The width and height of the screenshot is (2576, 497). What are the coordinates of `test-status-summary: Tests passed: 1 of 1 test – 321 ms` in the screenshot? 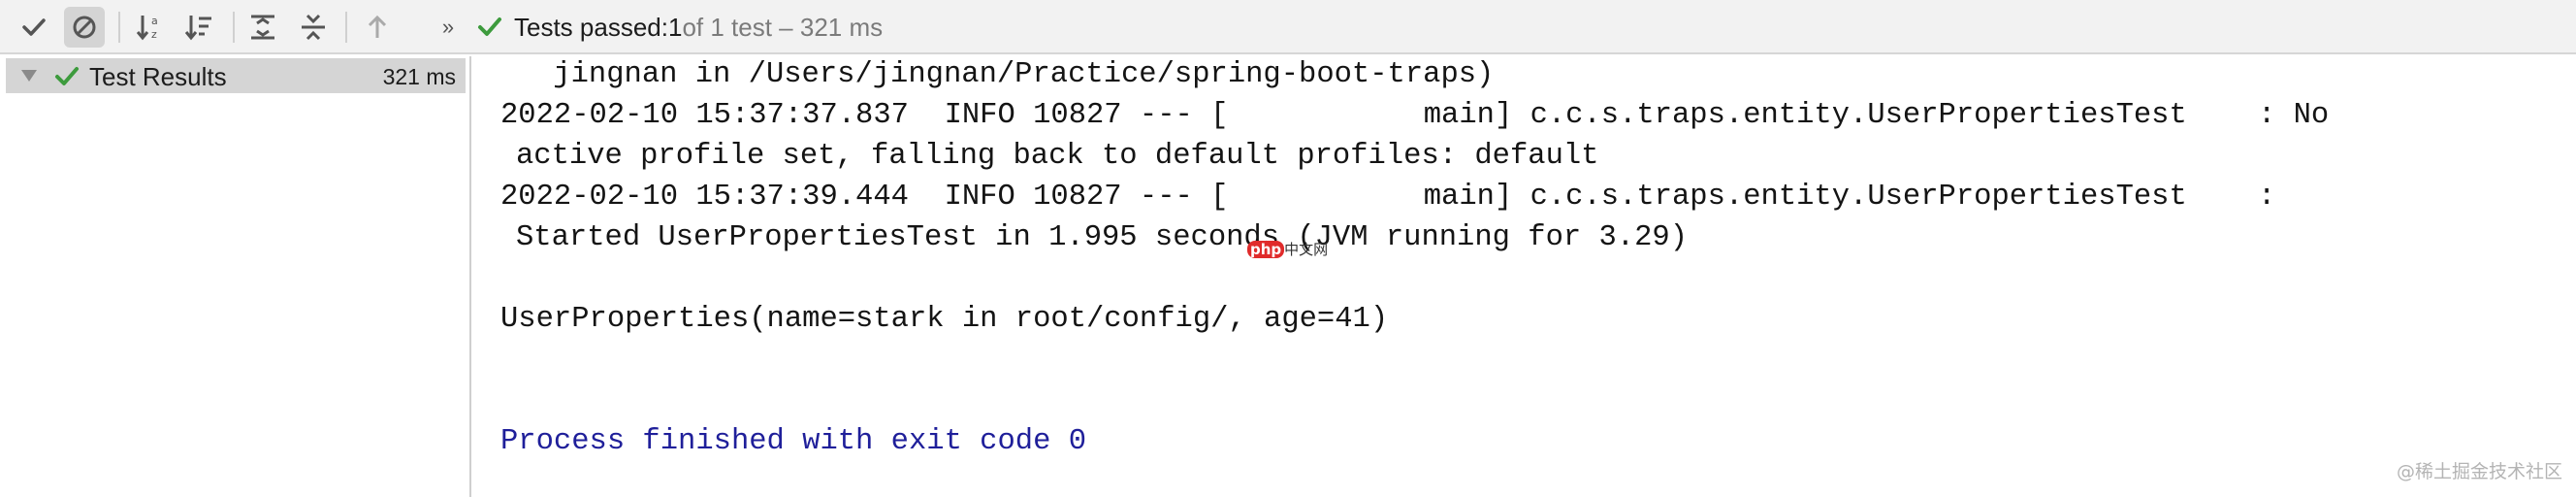 It's located at (680, 27).